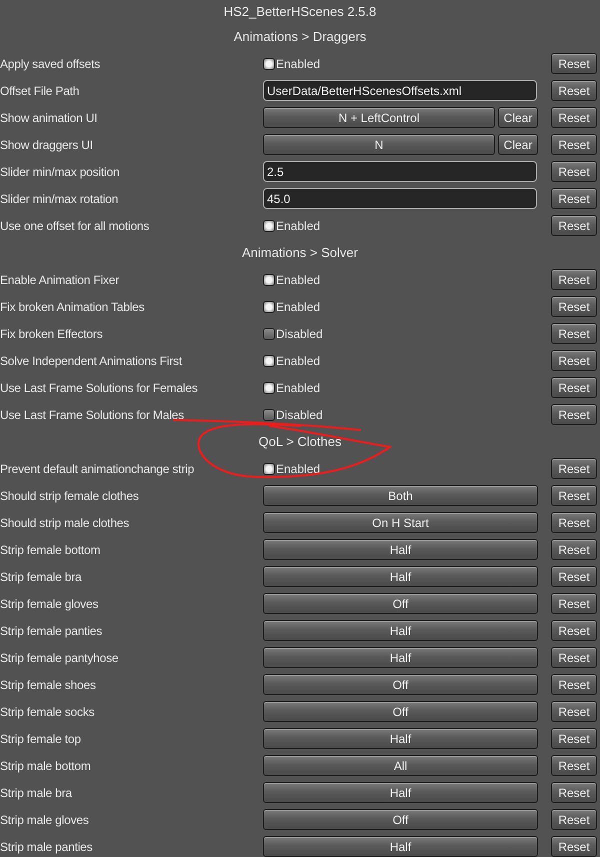  What do you see at coordinates (400, 171) in the screenshot?
I see `input-field: 2.5` at bounding box center [400, 171].